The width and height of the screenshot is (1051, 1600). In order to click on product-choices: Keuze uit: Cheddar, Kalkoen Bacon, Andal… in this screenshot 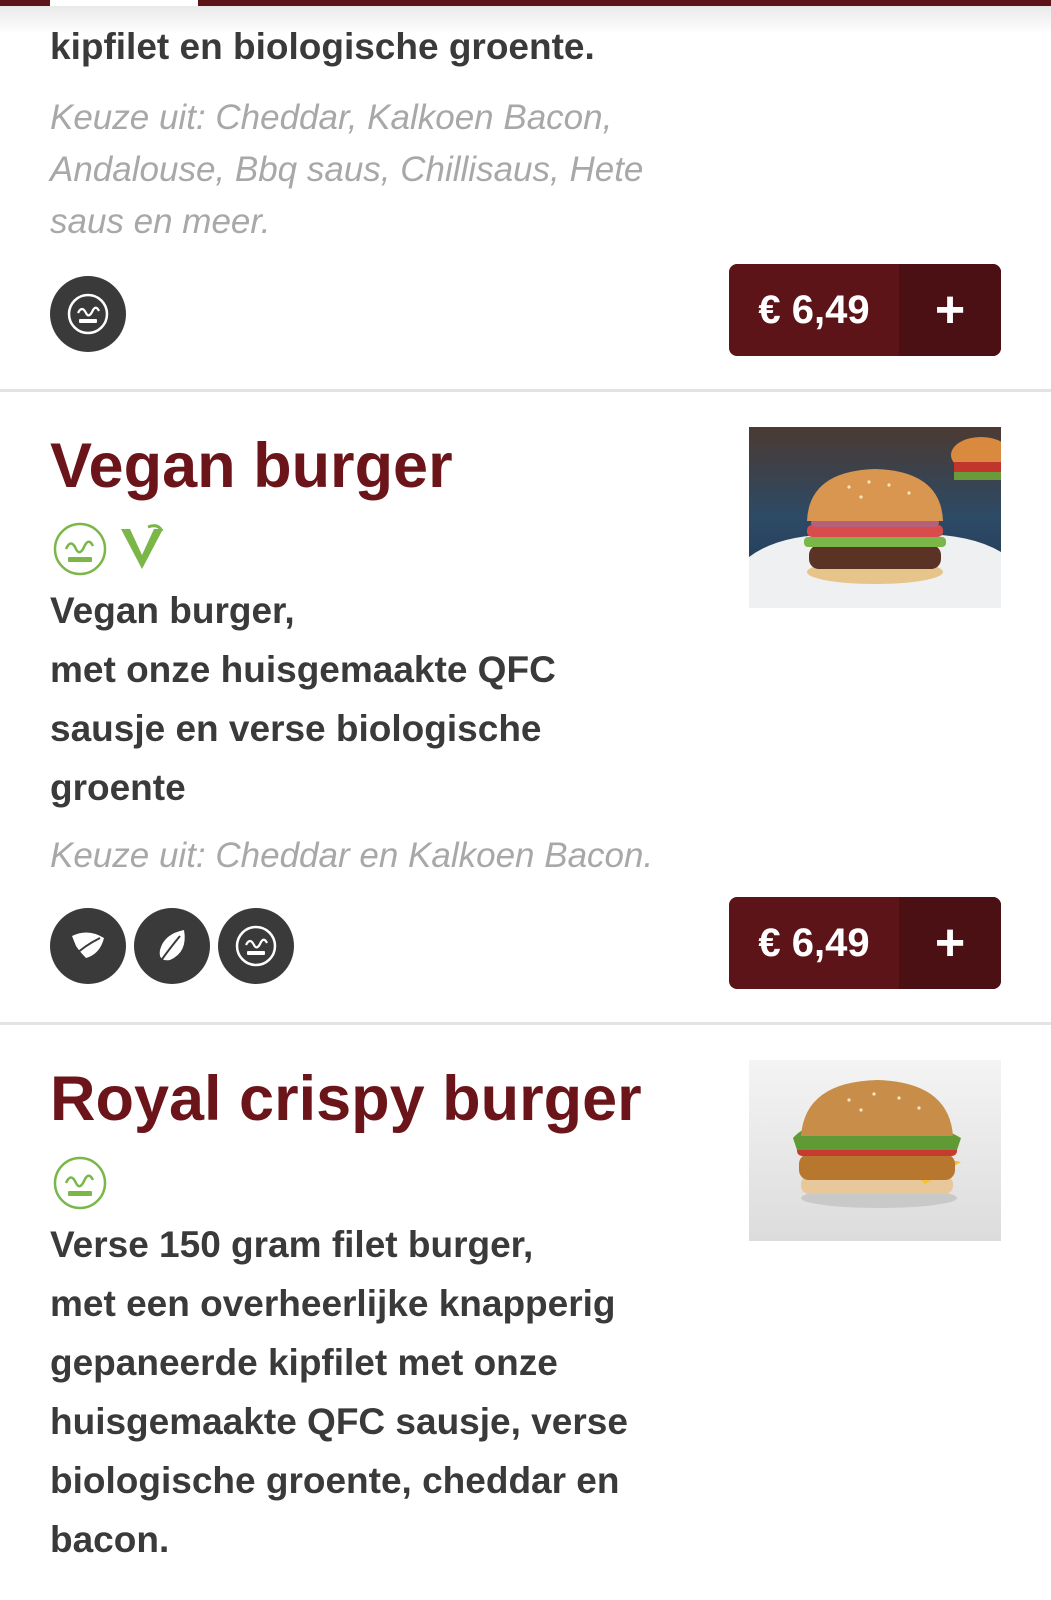, I will do `click(347, 169)`.